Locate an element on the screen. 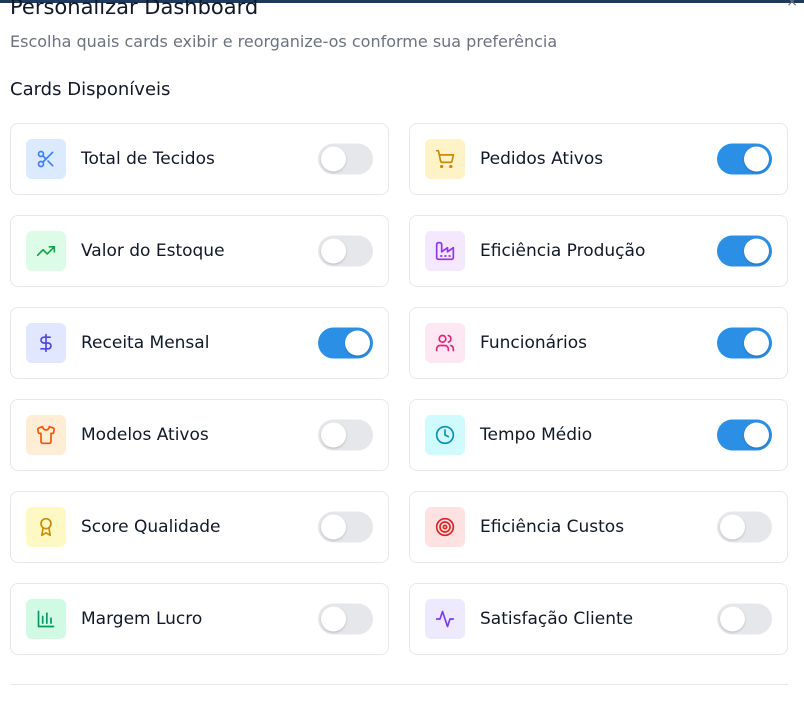 The width and height of the screenshot is (804, 714). toggle-pedidos-ativos is located at coordinates (744, 159).